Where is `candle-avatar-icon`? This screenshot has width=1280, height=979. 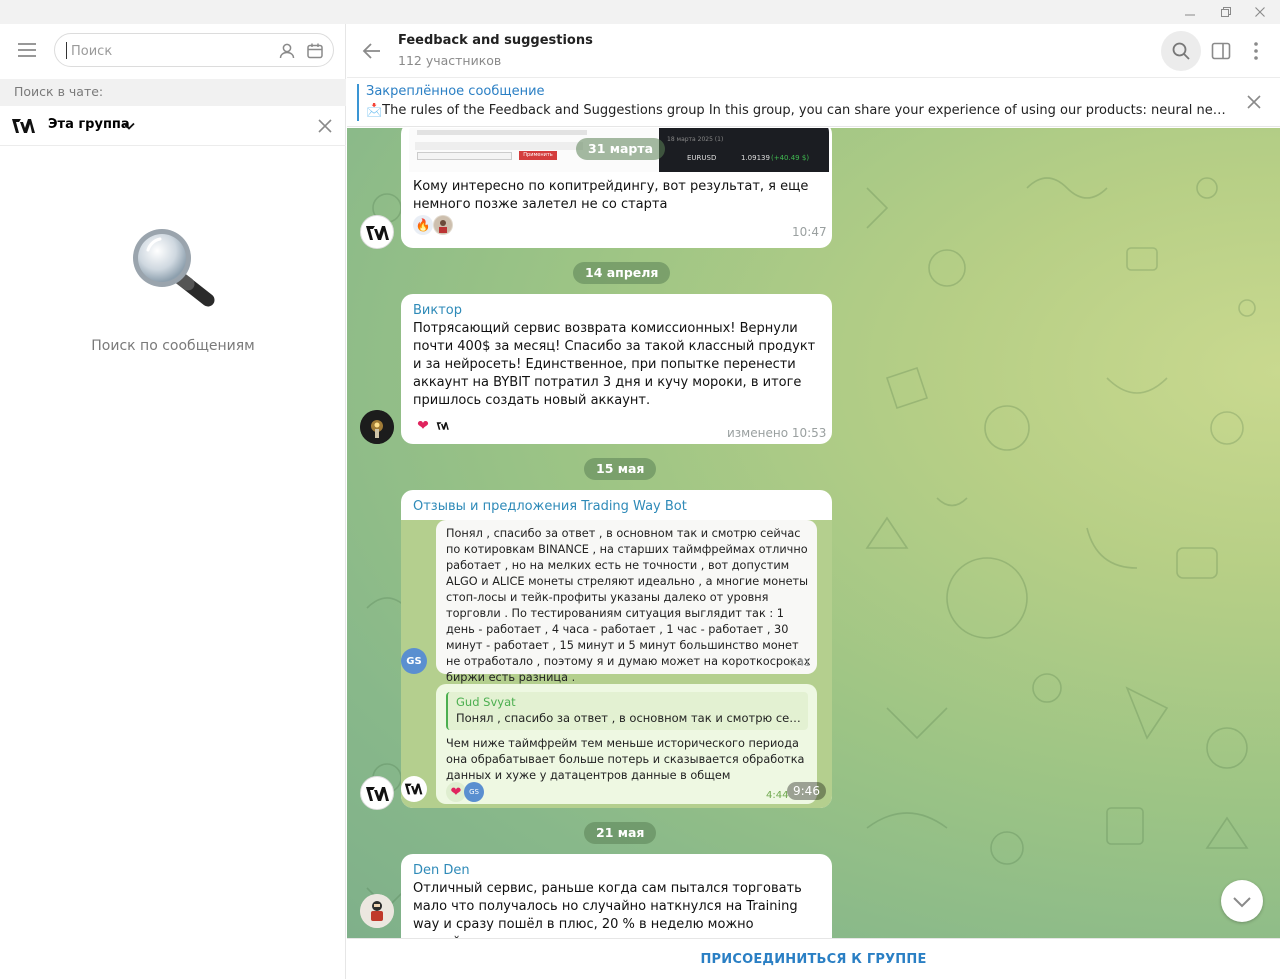
candle-avatar-icon is located at coordinates (377, 427).